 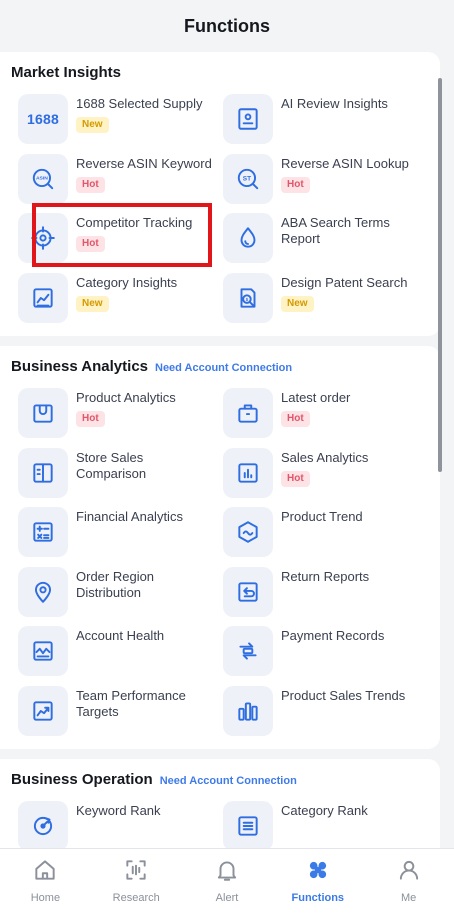 I want to click on research-icon, so click(x=136, y=872).